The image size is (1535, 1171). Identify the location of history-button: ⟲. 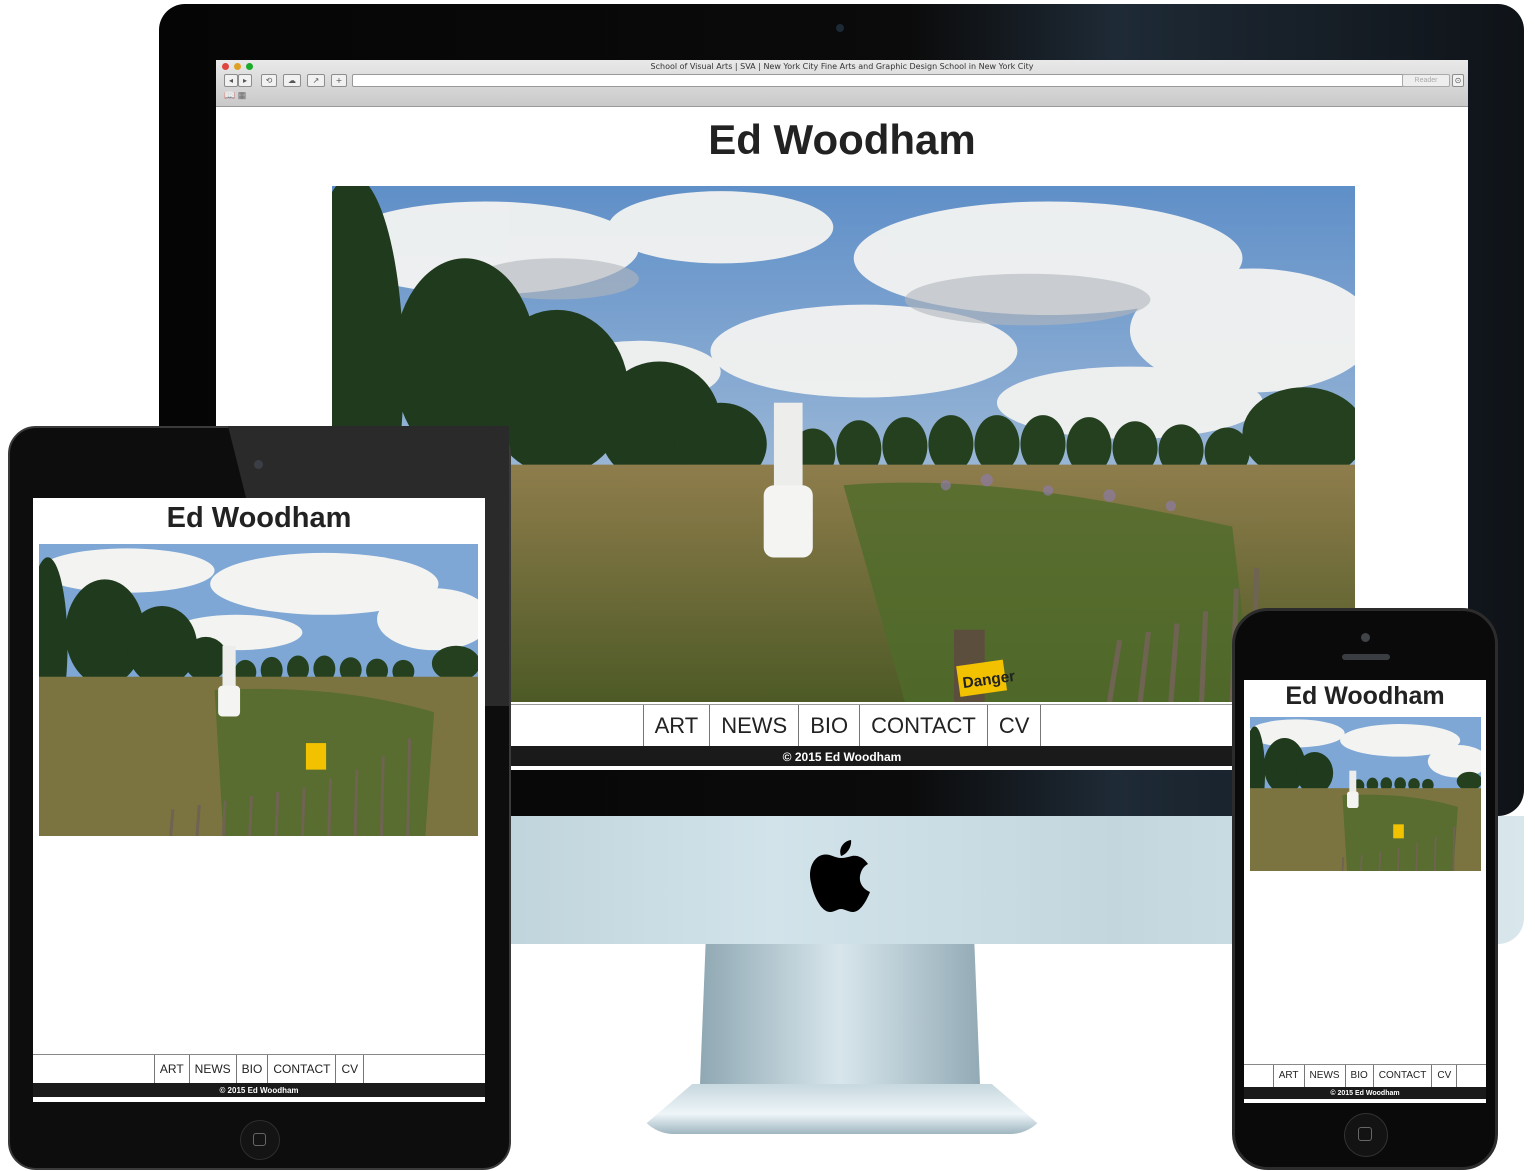
(269, 80).